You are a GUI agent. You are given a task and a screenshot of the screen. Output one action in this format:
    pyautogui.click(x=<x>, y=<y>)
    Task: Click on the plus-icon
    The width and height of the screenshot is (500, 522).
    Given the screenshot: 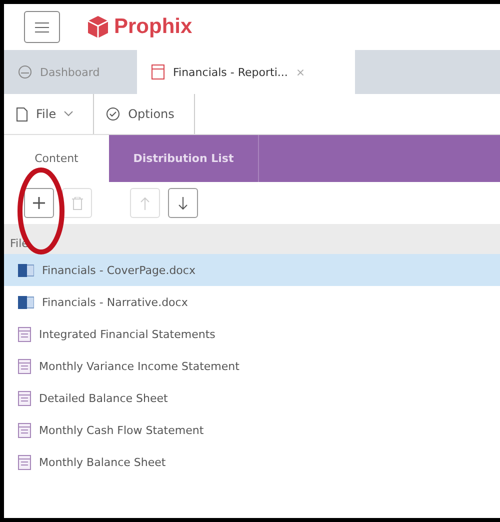 What is the action you would take?
    pyautogui.click(x=39, y=203)
    